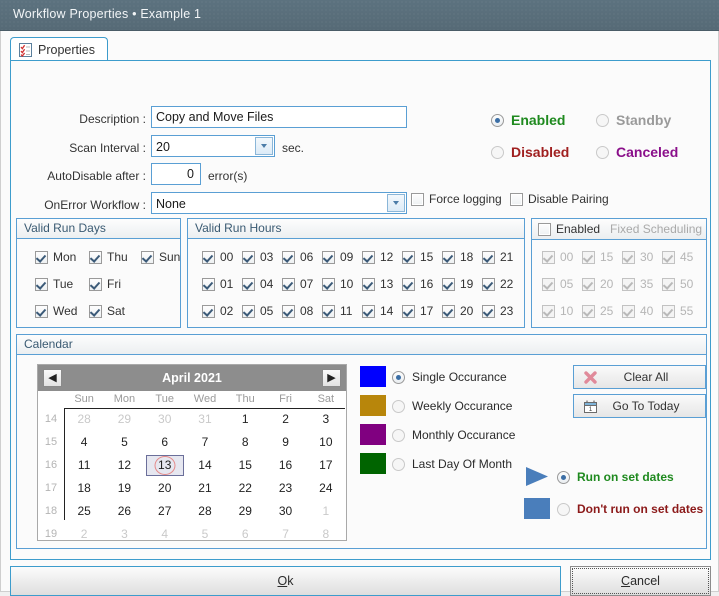  I want to click on scan-interval-combo: 20, so click(213, 146).